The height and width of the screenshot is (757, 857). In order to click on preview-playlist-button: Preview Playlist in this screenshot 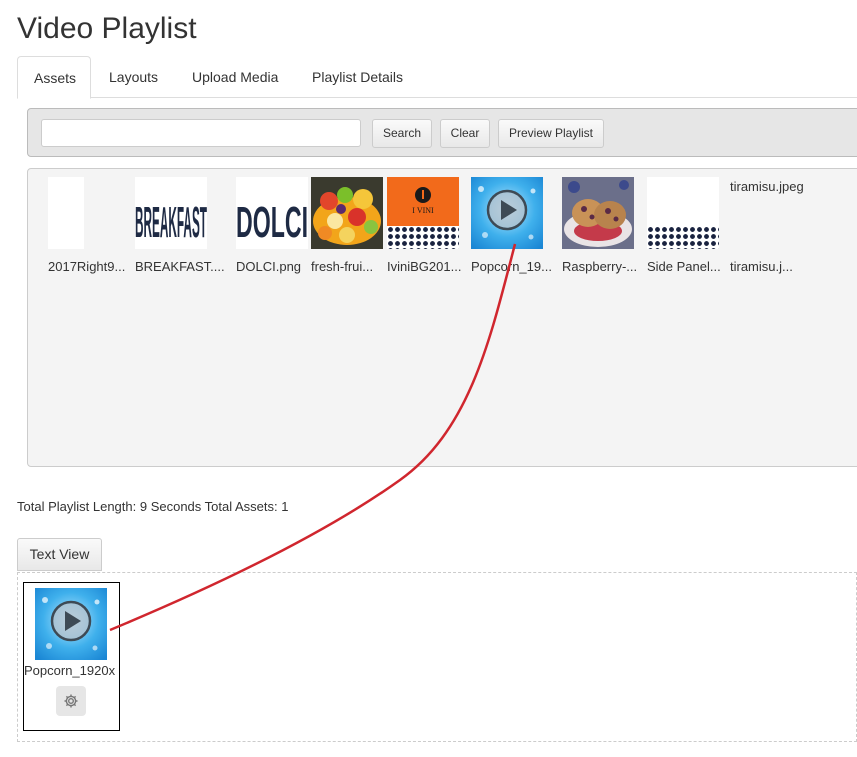, I will do `click(551, 133)`.